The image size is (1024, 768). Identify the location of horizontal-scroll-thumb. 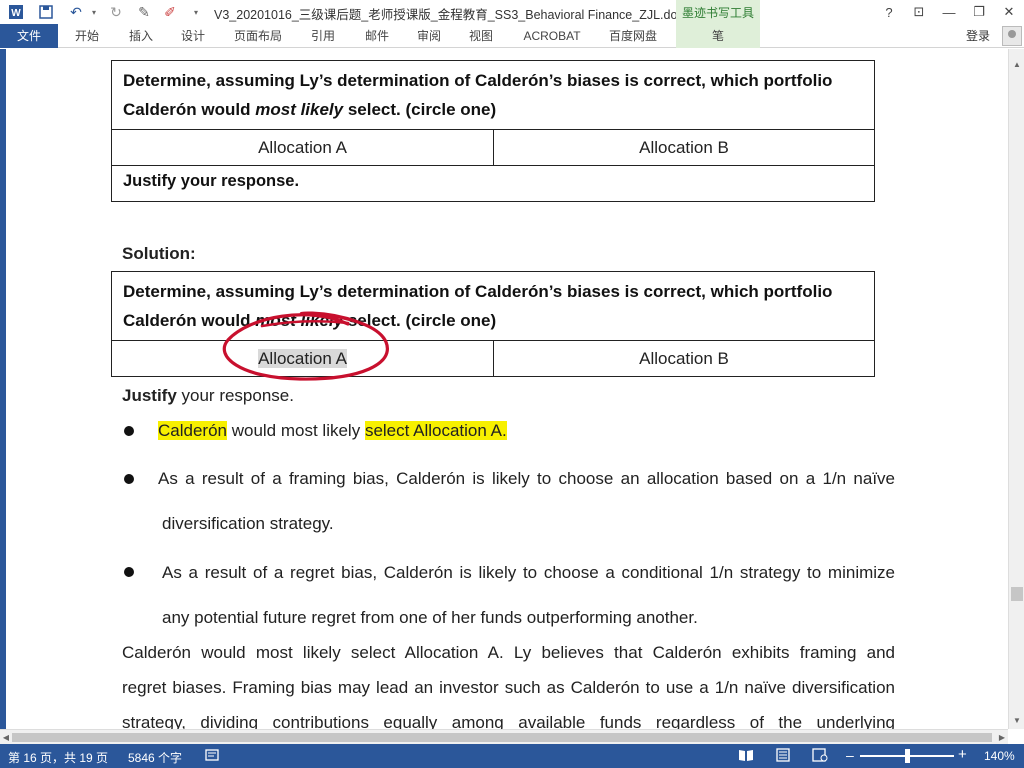
(502, 737).